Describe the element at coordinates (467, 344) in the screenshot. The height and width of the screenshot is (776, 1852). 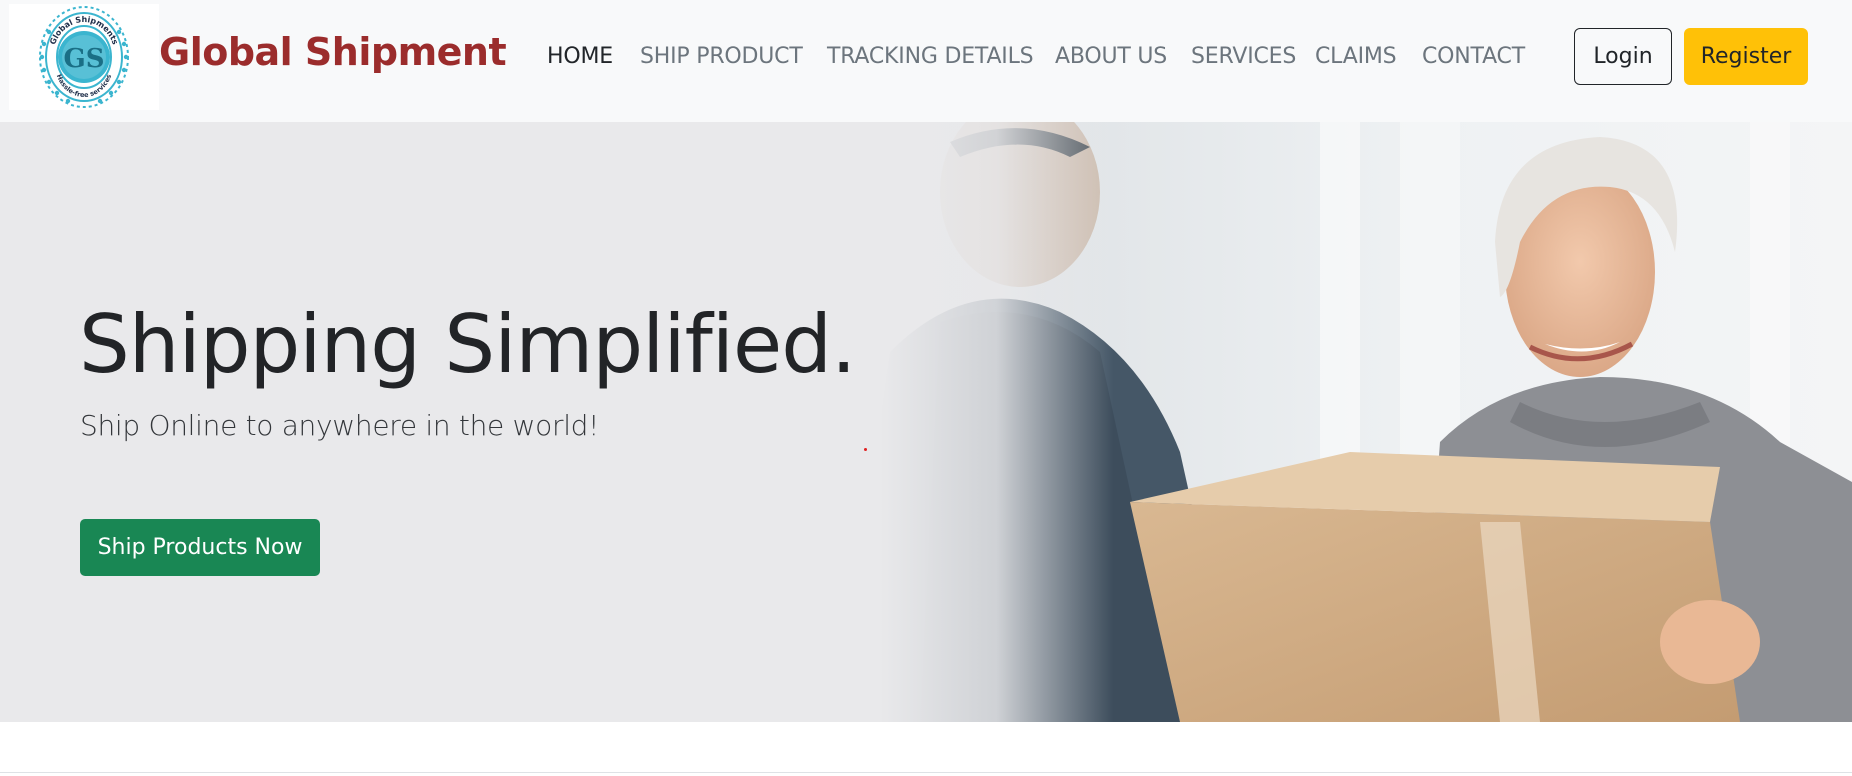
I see `hero-title: Shipping Simplified.` at that location.